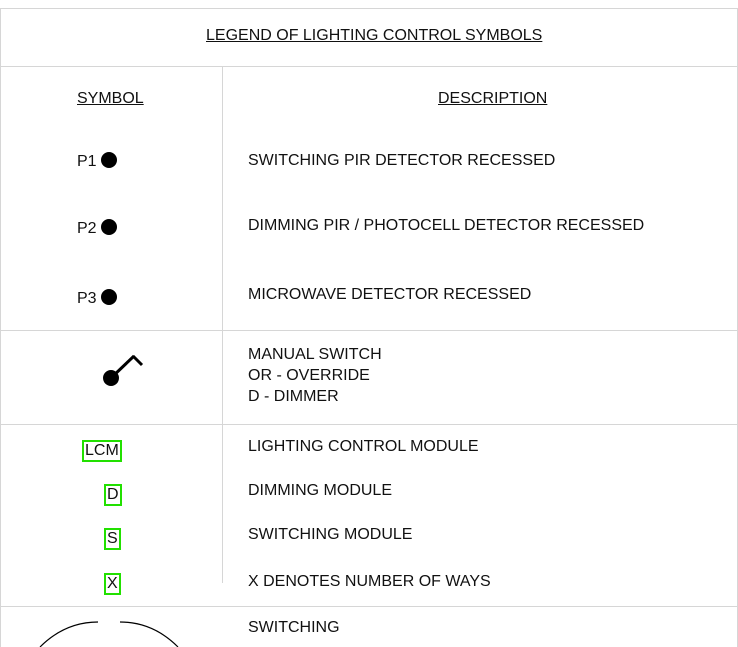 This screenshot has width=738, height=647. I want to click on description-text: MICROWAVE DETECTOR RECESSED, so click(390, 294).